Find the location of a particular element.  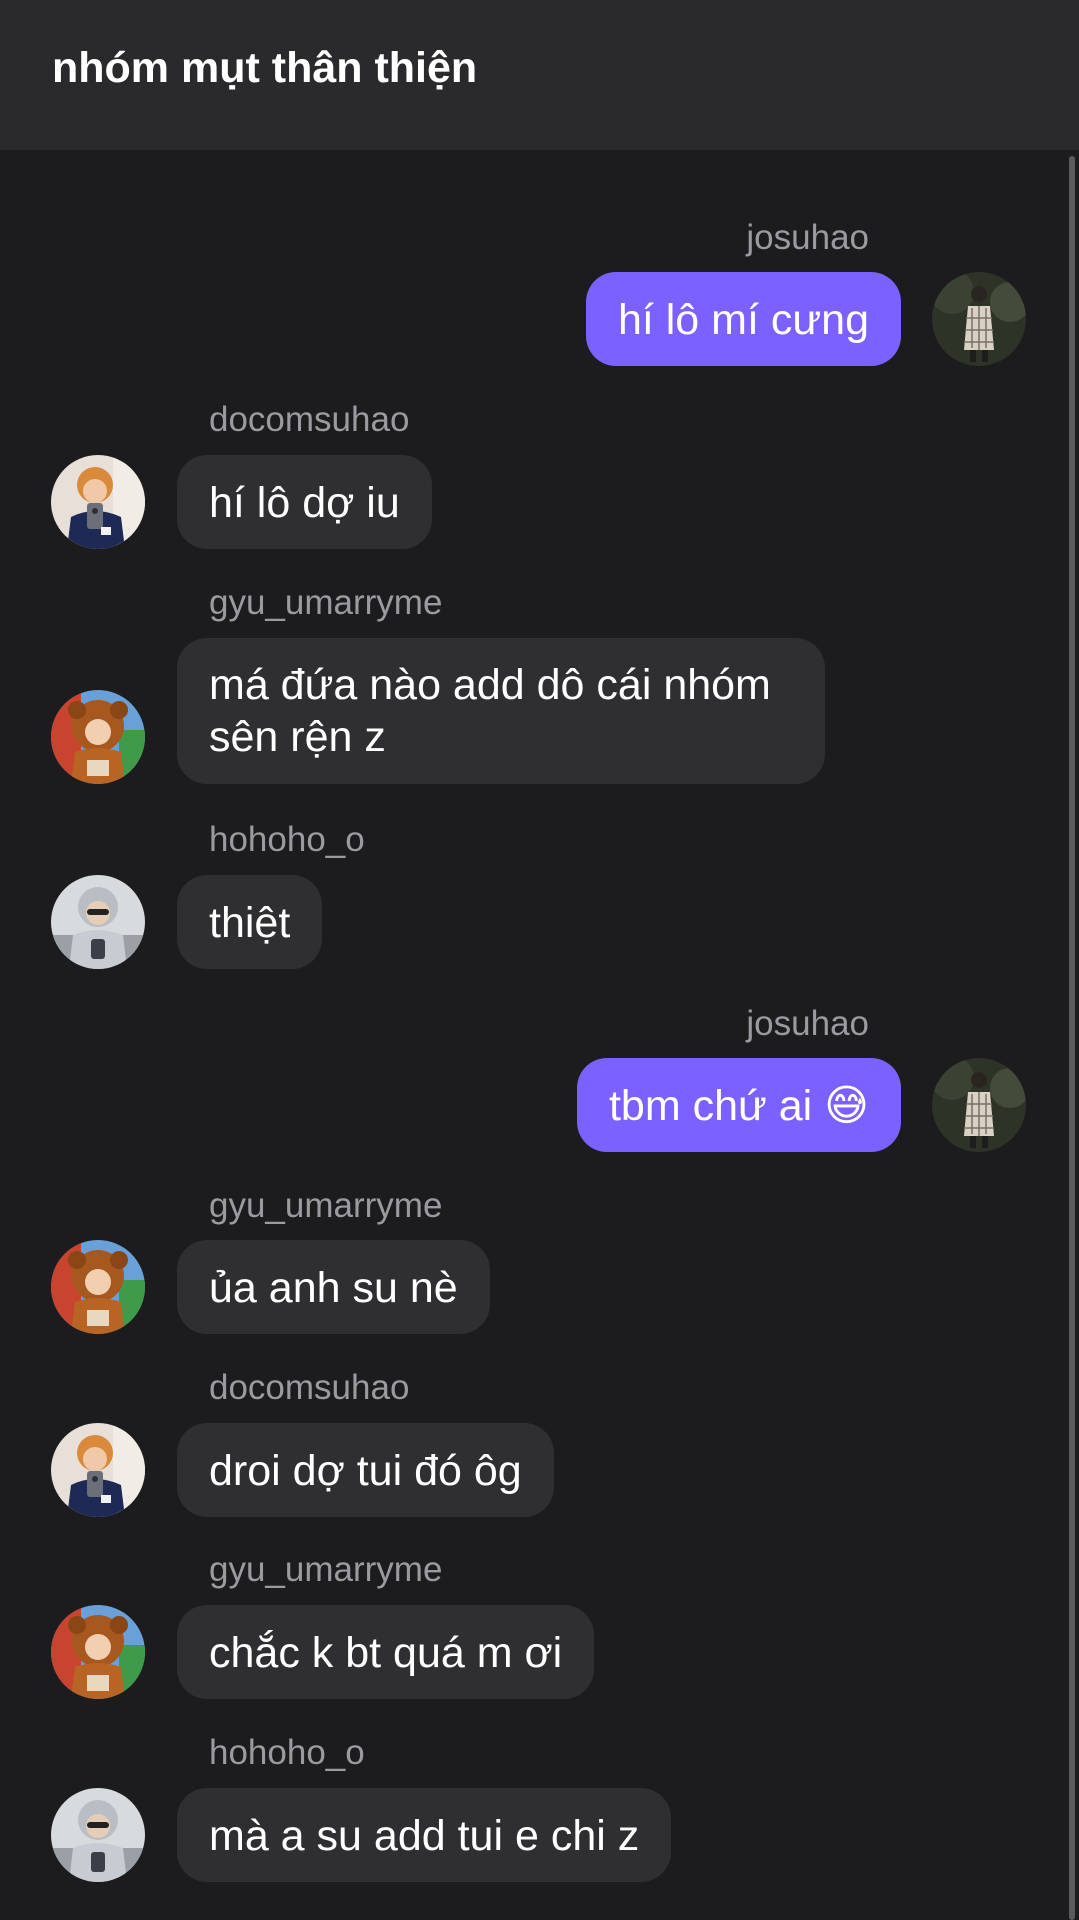

message-bubble-incoming: thiệt is located at coordinates (250, 922).